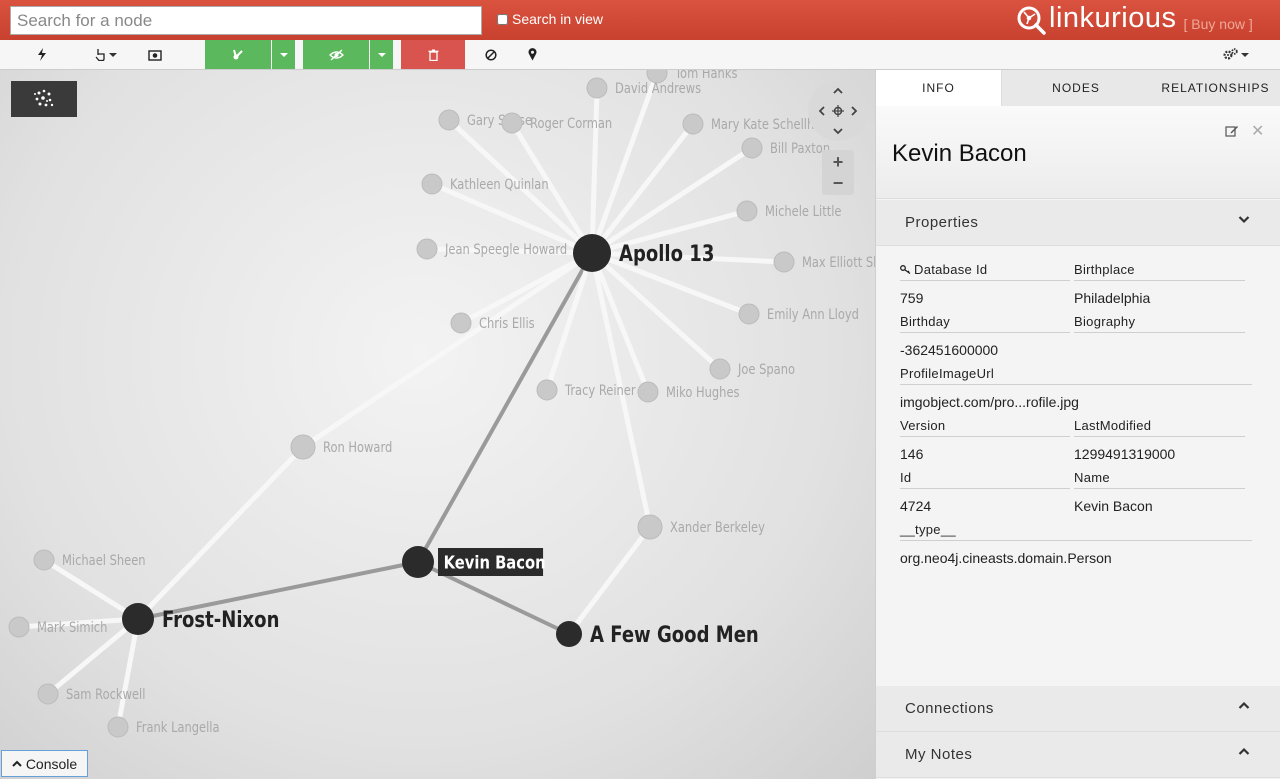 Image resolution: width=1280 pixels, height=779 pixels. I want to click on graph-node-sam-rockwell: Sam Rockwell, so click(91, 694).